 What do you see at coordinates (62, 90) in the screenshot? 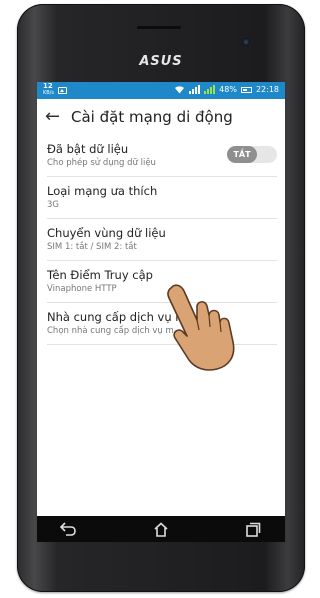
I see `image-notification-icon` at bounding box center [62, 90].